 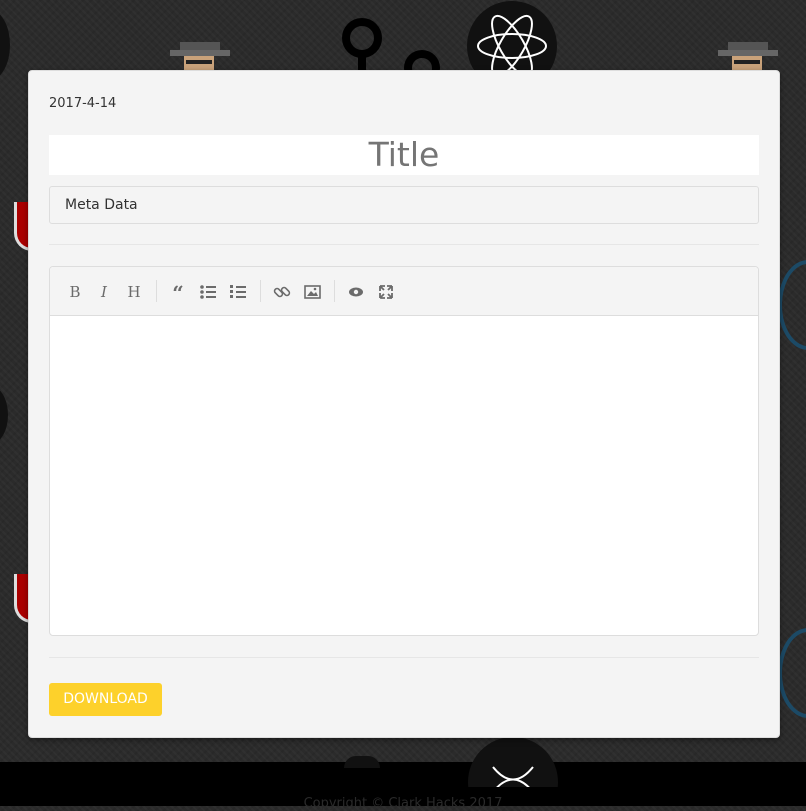 I want to click on ring-decoration, so click(x=792, y=305).